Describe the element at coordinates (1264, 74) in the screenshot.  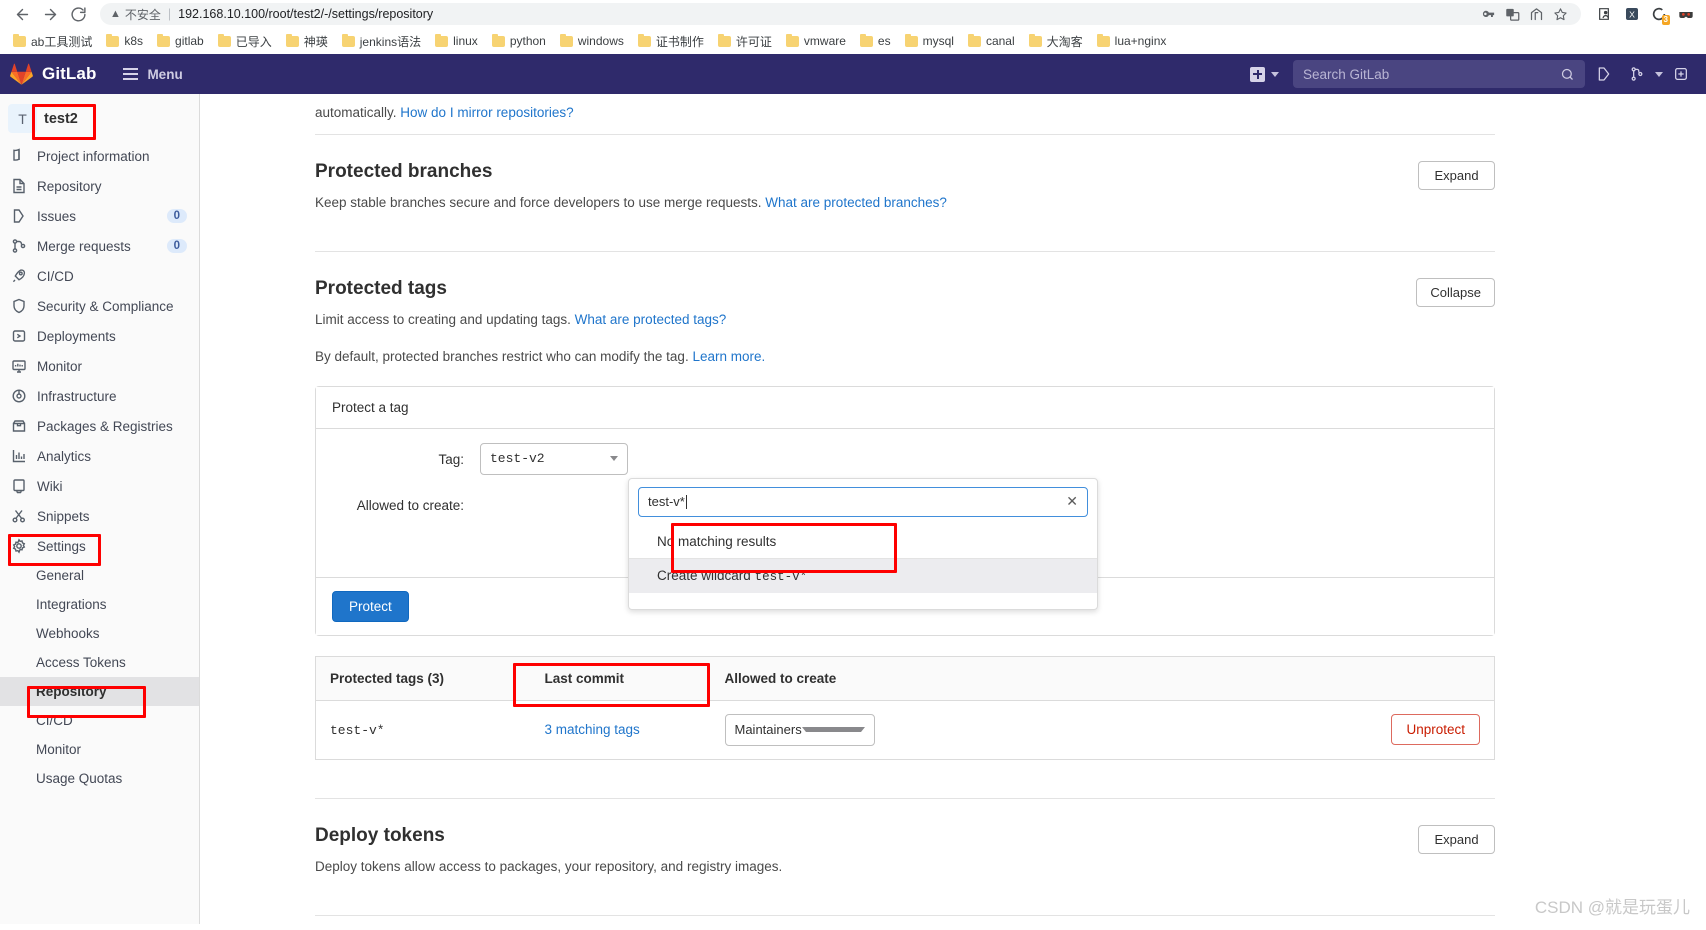
I see `new-dropdown-icon` at that location.